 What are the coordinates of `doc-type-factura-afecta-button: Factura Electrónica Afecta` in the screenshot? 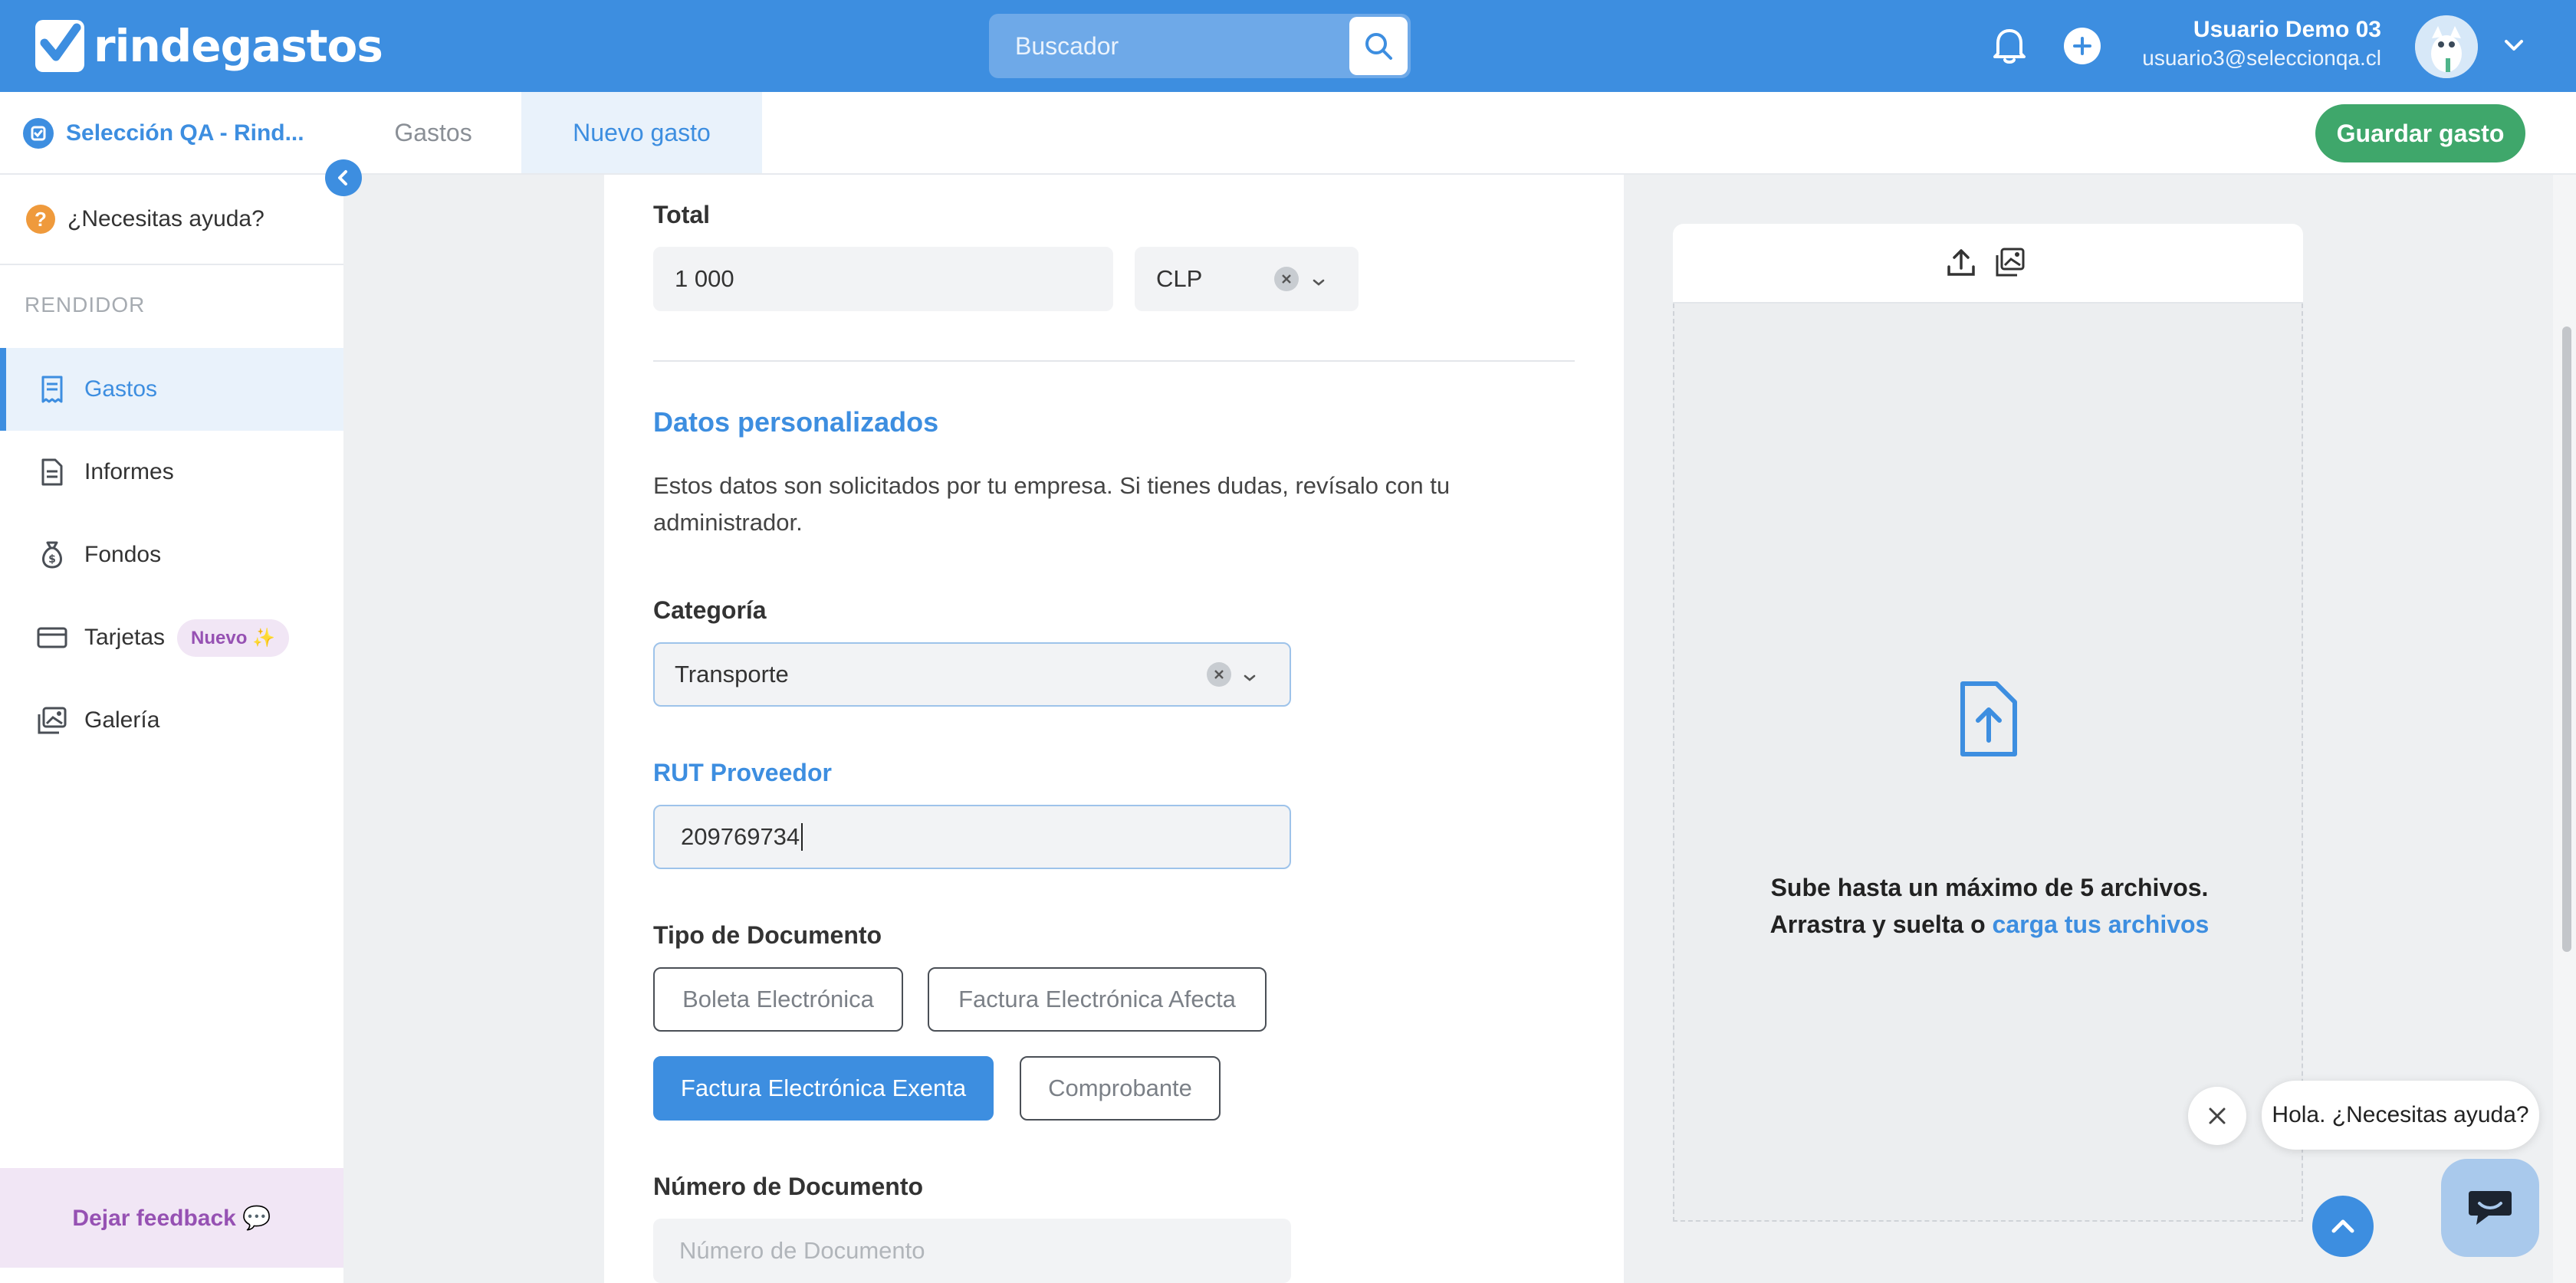 It's located at (1097, 999).